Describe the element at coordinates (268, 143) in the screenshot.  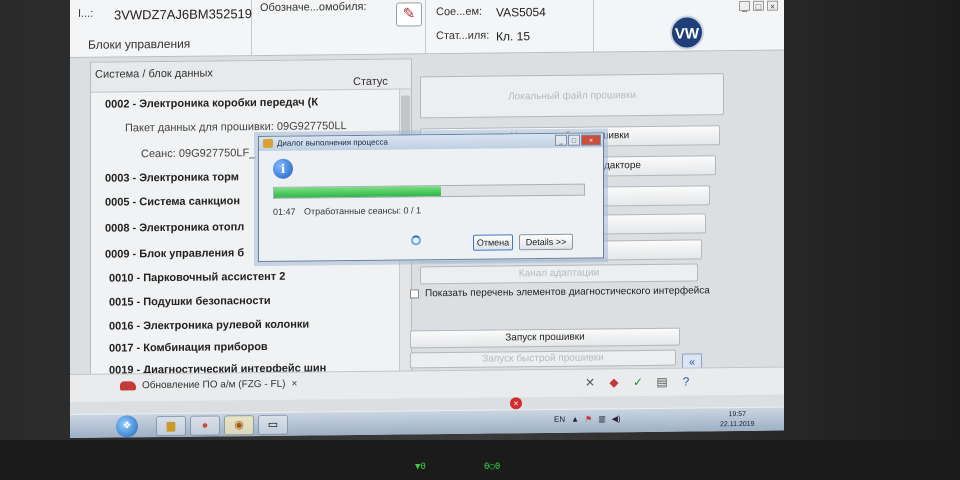
I see `dialog-app-icon` at that location.